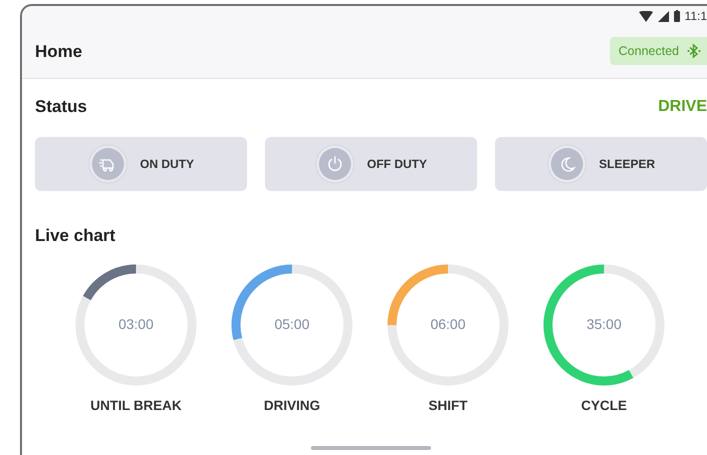 This screenshot has width=707, height=455. What do you see at coordinates (371, 164) in the screenshot?
I see `off-duty-button: OFF DUTY` at bounding box center [371, 164].